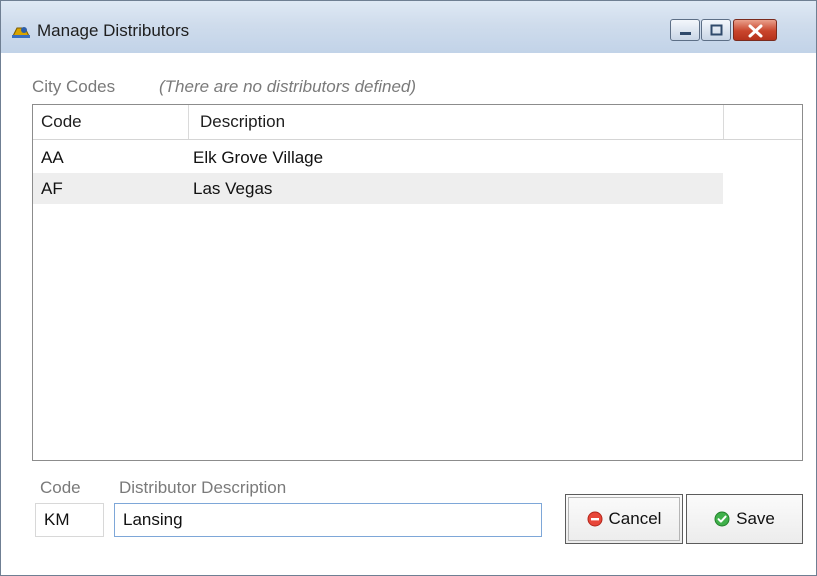  I want to click on minimize-icon, so click(685, 33).